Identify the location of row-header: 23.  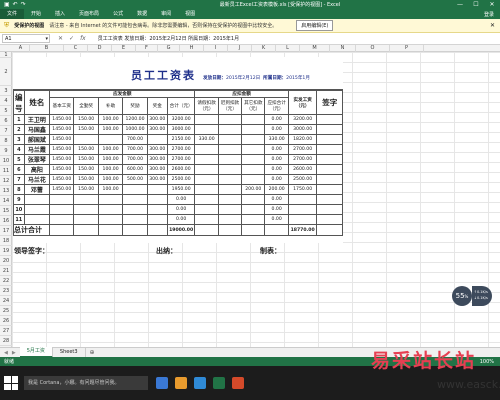
(6, 291).